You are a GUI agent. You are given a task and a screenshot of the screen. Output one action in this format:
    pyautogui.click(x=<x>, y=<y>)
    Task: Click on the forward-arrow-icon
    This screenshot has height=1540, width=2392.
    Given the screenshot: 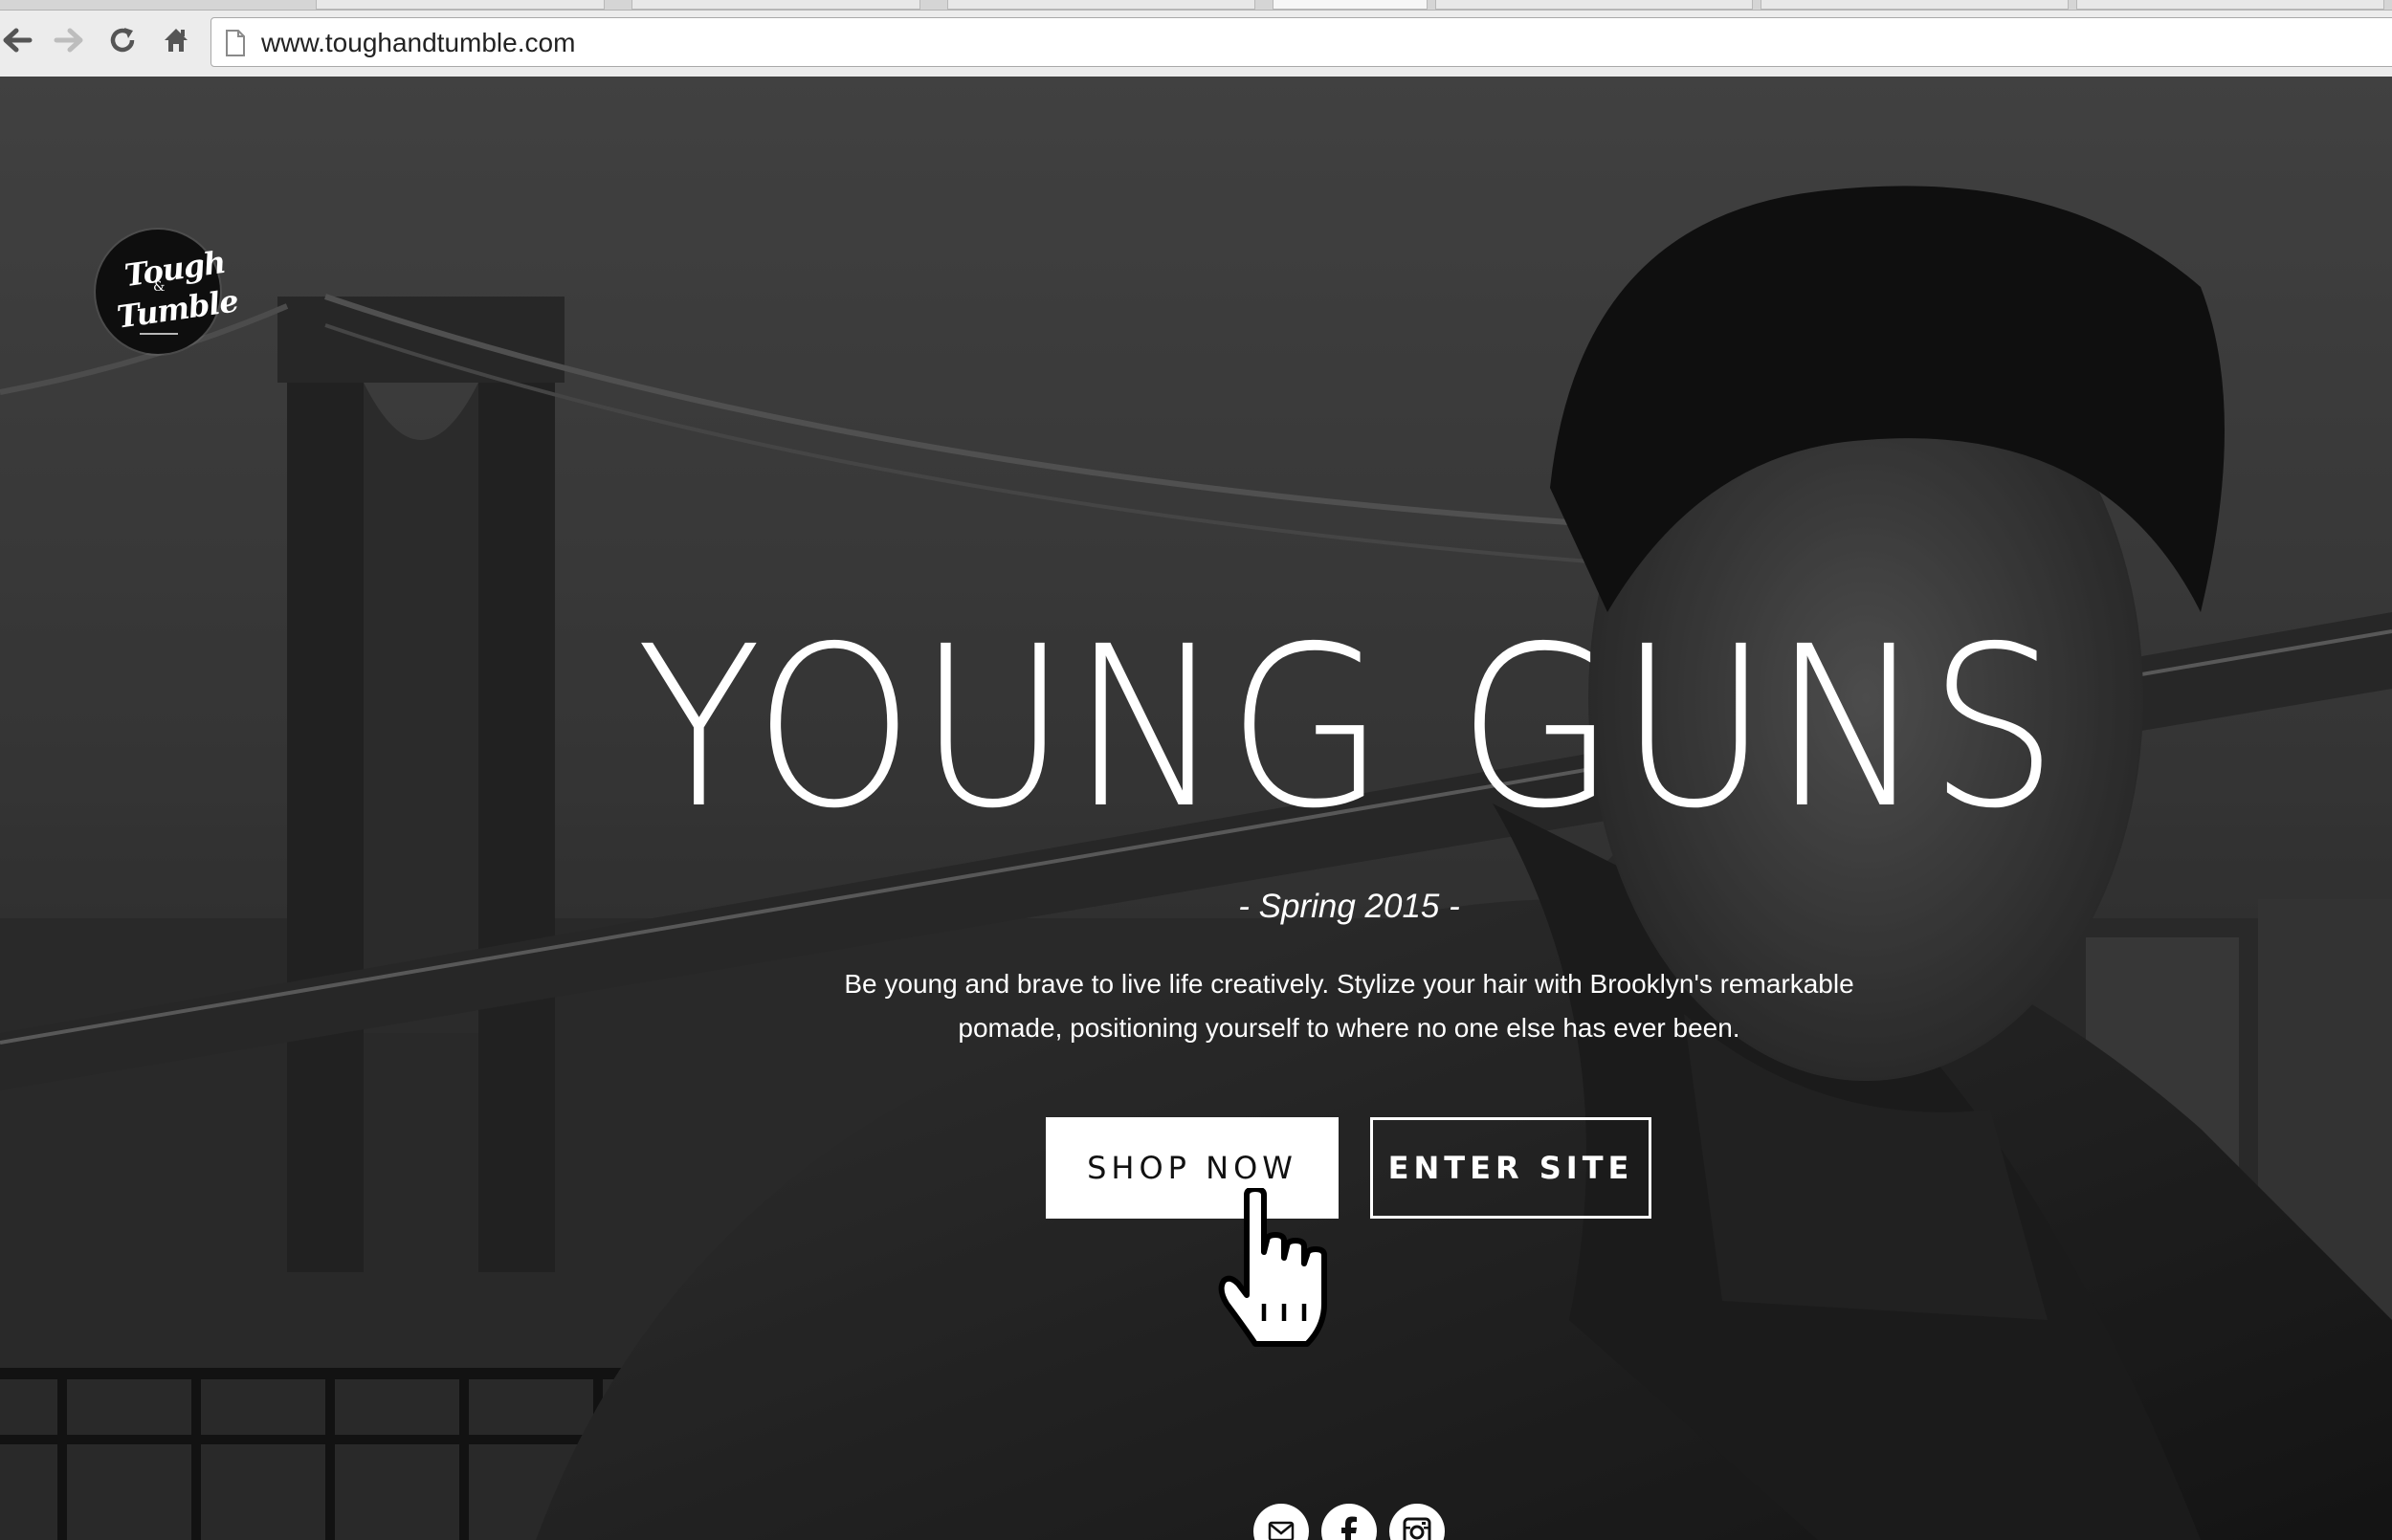 What is the action you would take?
    pyautogui.click(x=69, y=40)
    